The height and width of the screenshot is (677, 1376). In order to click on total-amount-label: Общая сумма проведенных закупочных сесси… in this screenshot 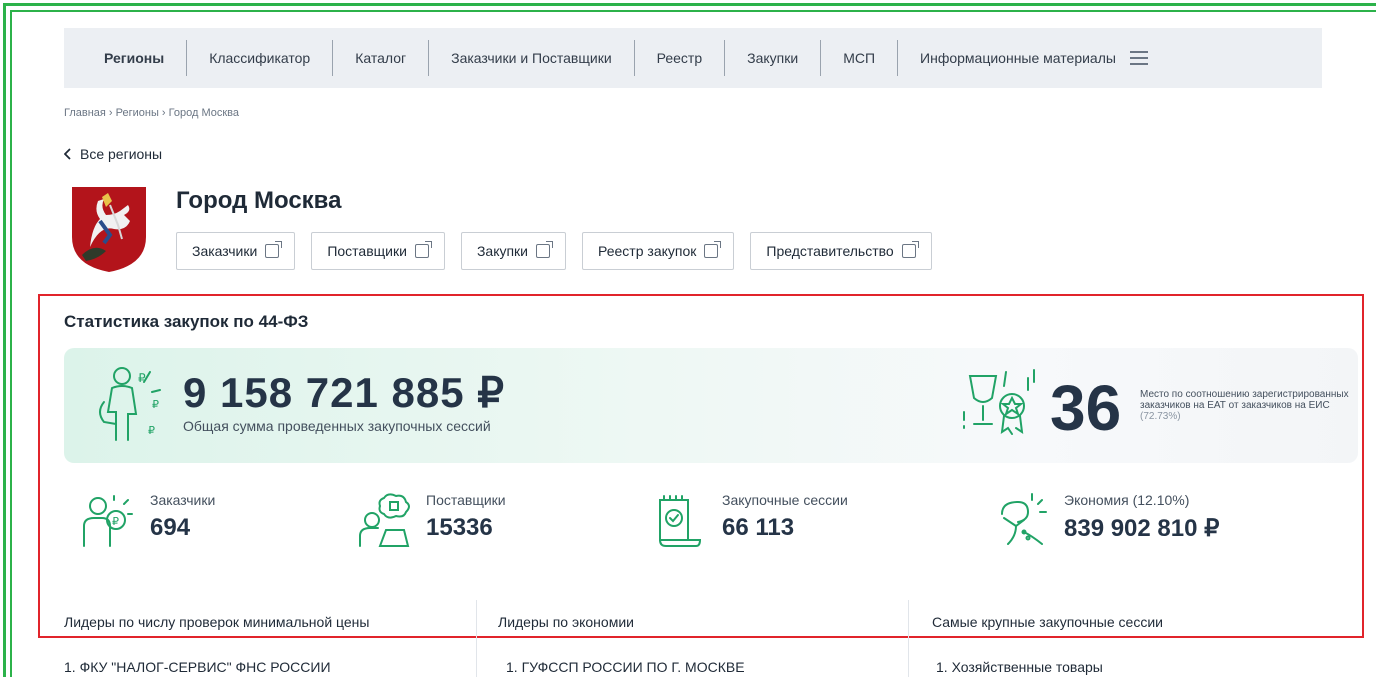, I will do `click(337, 426)`.